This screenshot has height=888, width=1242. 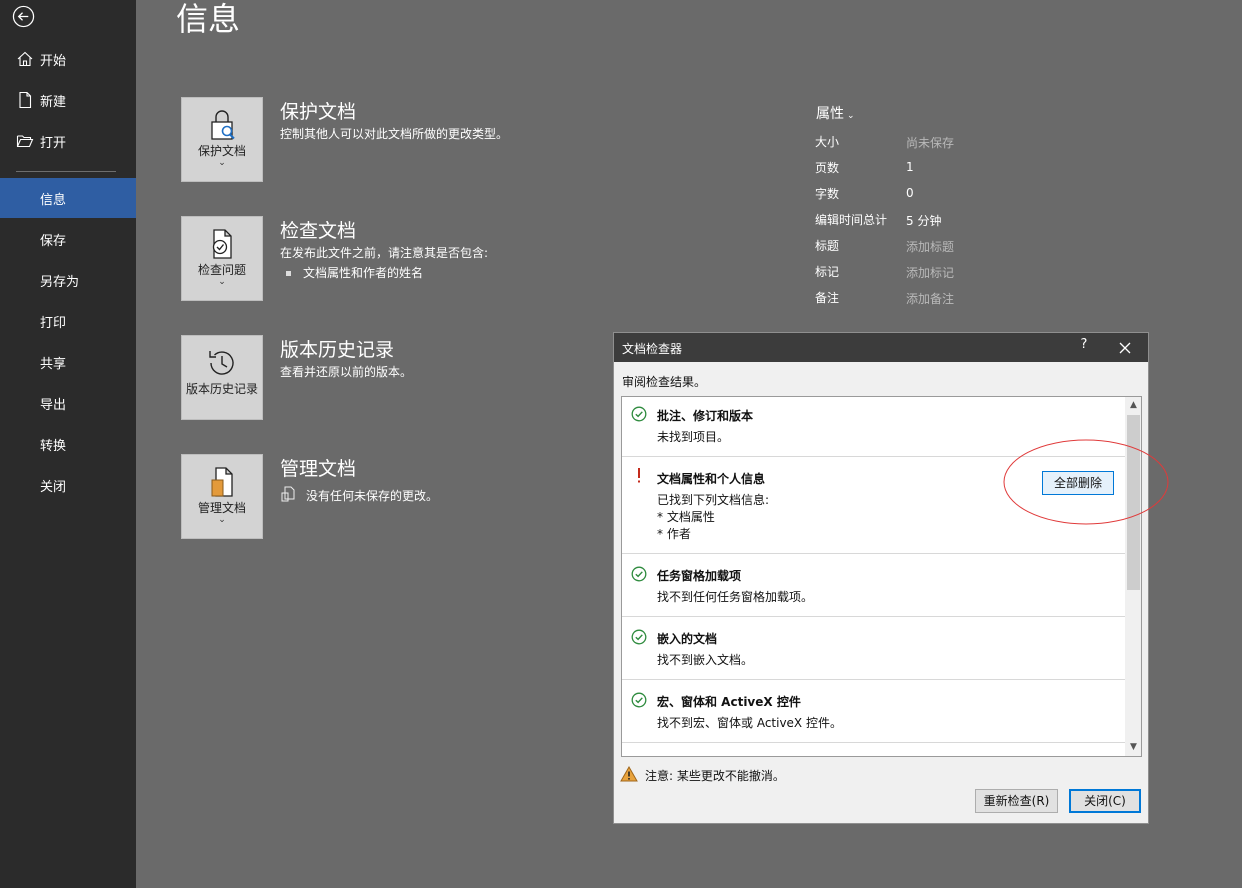 I want to click on home-icon, so click(x=25, y=59).